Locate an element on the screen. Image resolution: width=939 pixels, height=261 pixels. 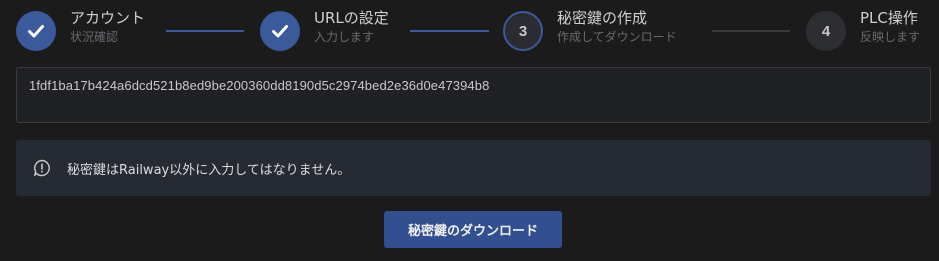
step-2-circle is located at coordinates (280, 31).